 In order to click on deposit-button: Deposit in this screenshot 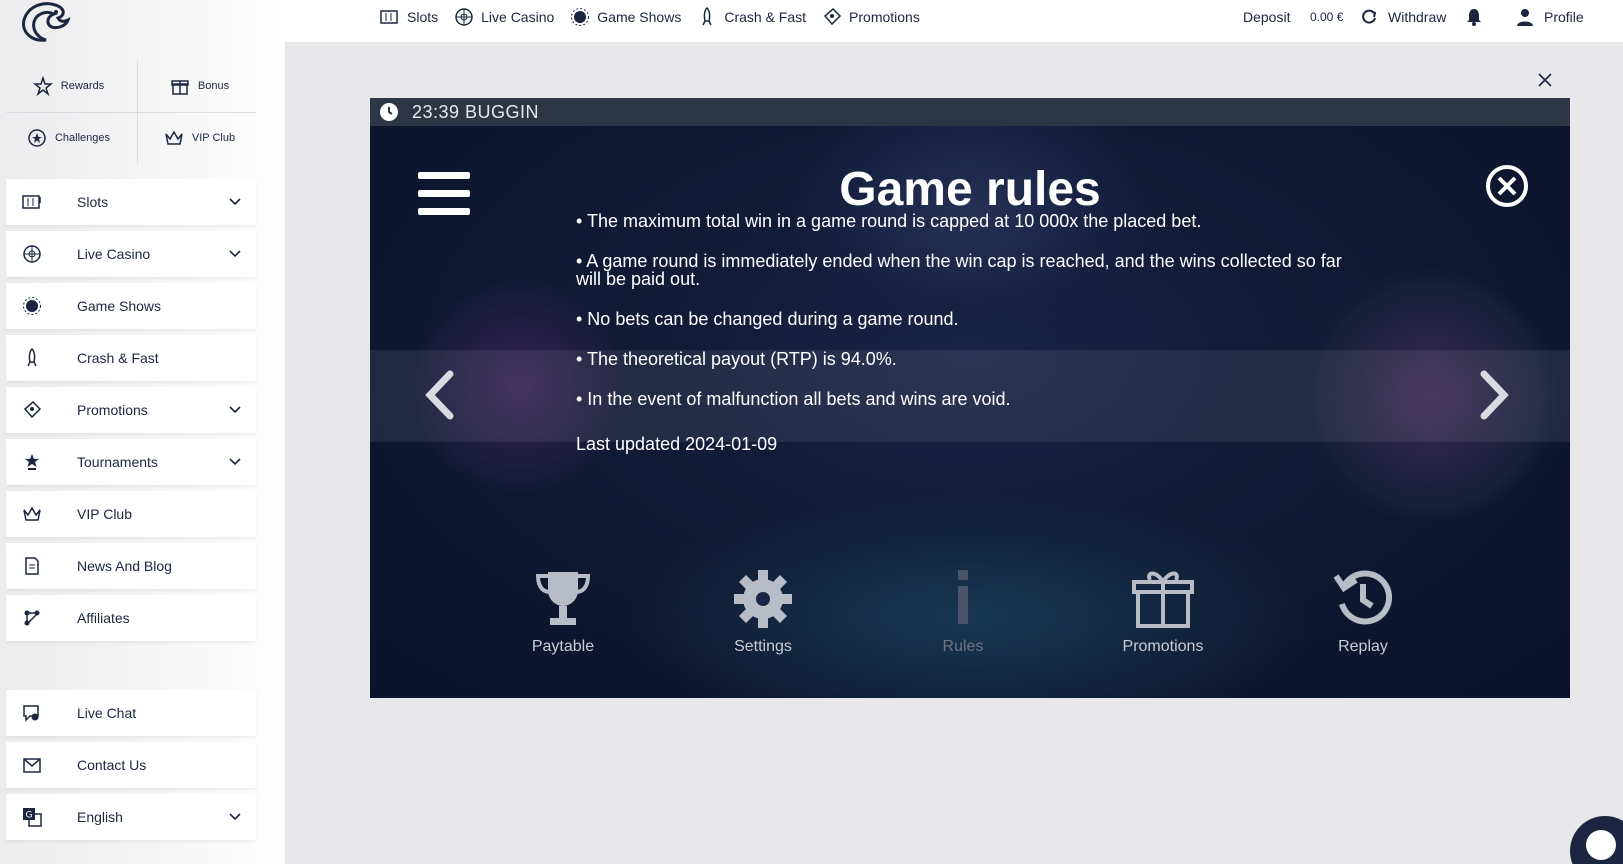, I will do `click(1266, 17)`.